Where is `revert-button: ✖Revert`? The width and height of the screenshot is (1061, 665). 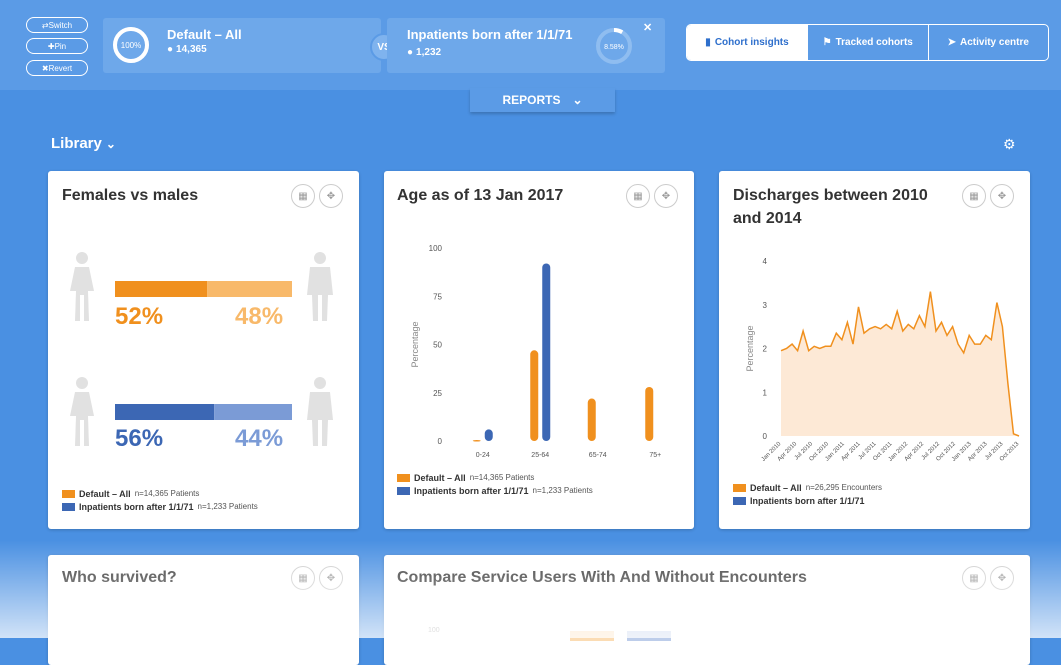 revert-button: ✖Revert is located at coordinates (57, 68).